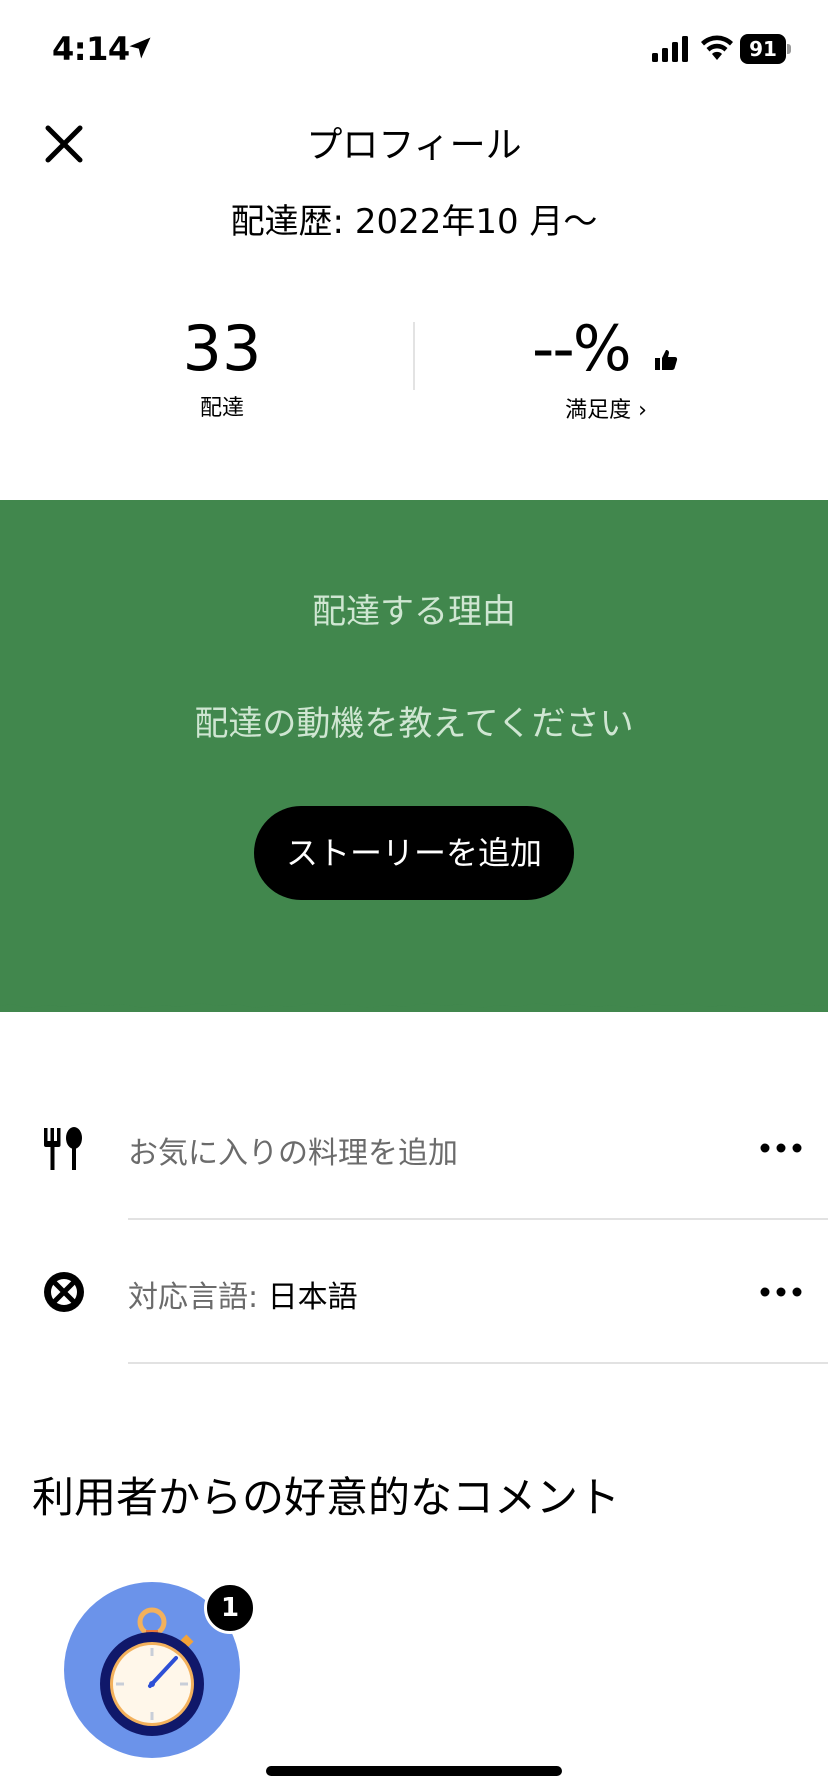 The image size is (828, 1792). I want to click on wifi-icon, so click(717, 47).